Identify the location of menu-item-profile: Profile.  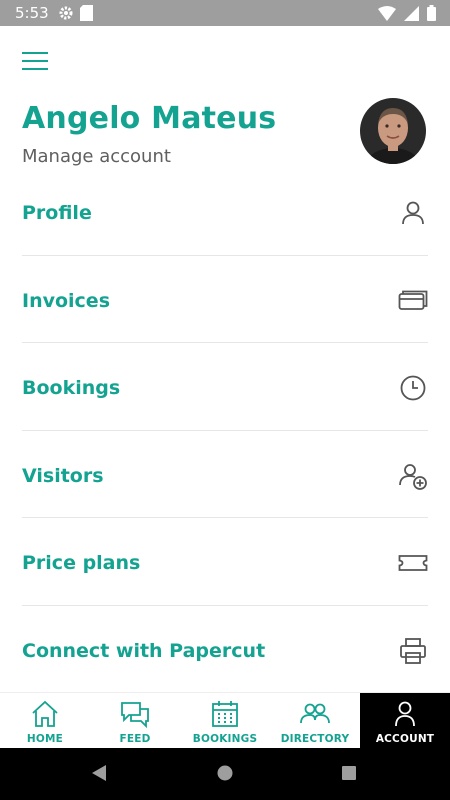
(225, 212).